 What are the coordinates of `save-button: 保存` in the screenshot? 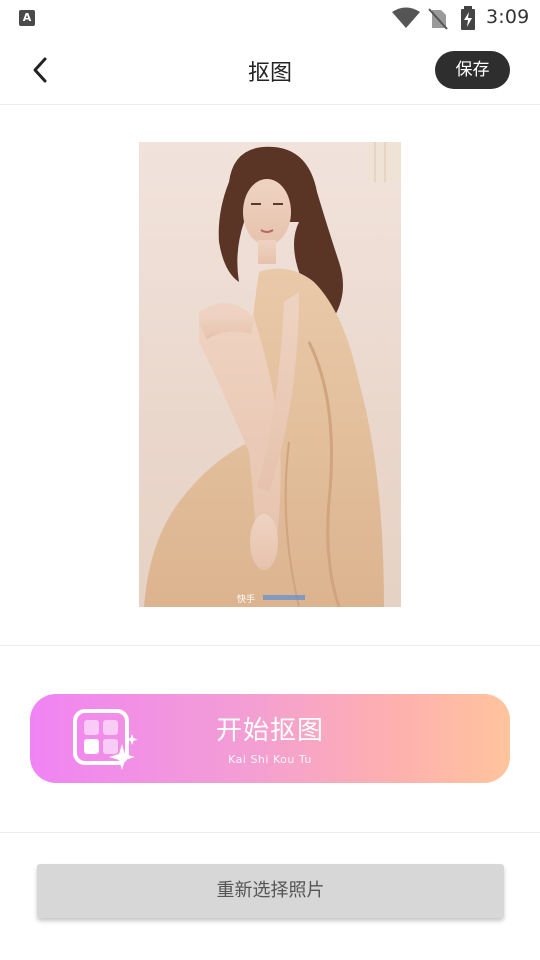 It's located at (472, 70).